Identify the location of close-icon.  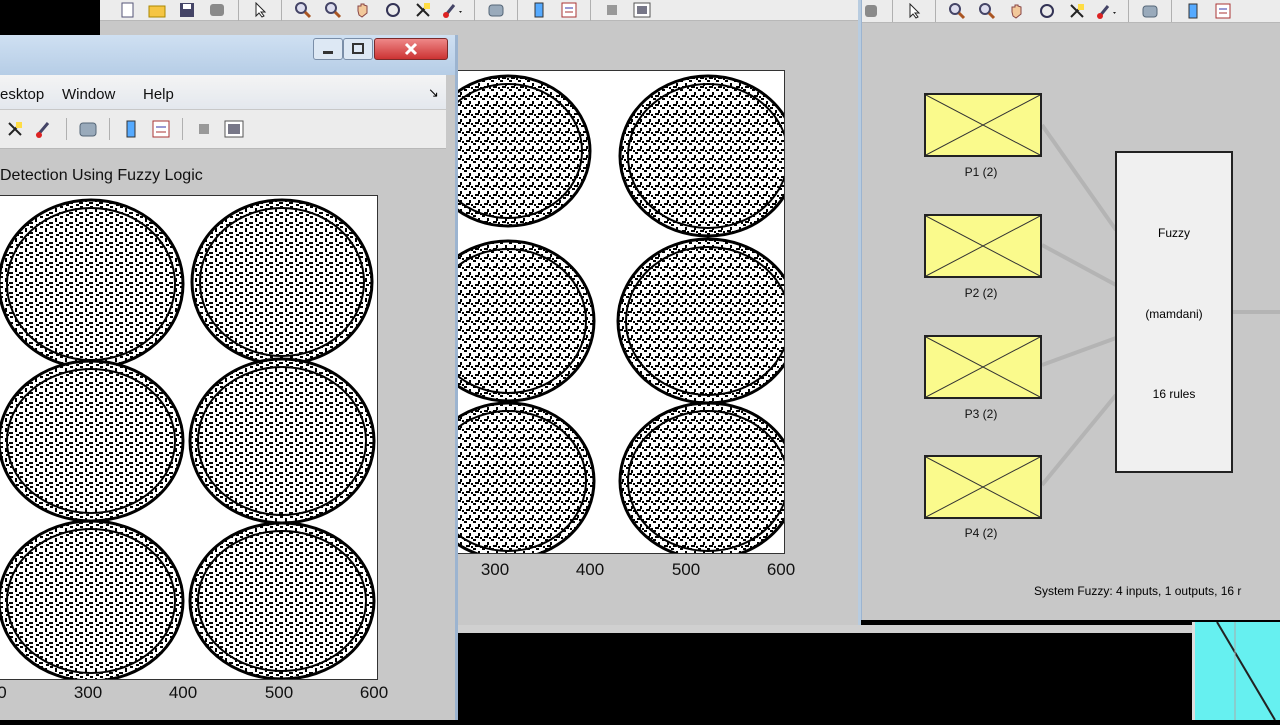
(411, 49).